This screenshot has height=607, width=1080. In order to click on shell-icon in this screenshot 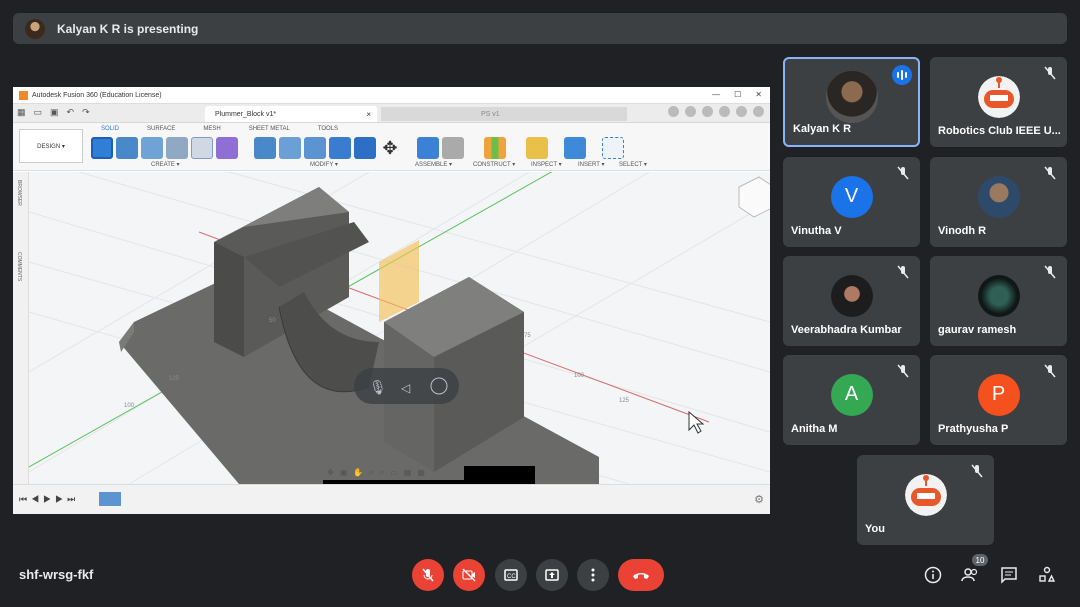, I will do `click(340, 148)`.